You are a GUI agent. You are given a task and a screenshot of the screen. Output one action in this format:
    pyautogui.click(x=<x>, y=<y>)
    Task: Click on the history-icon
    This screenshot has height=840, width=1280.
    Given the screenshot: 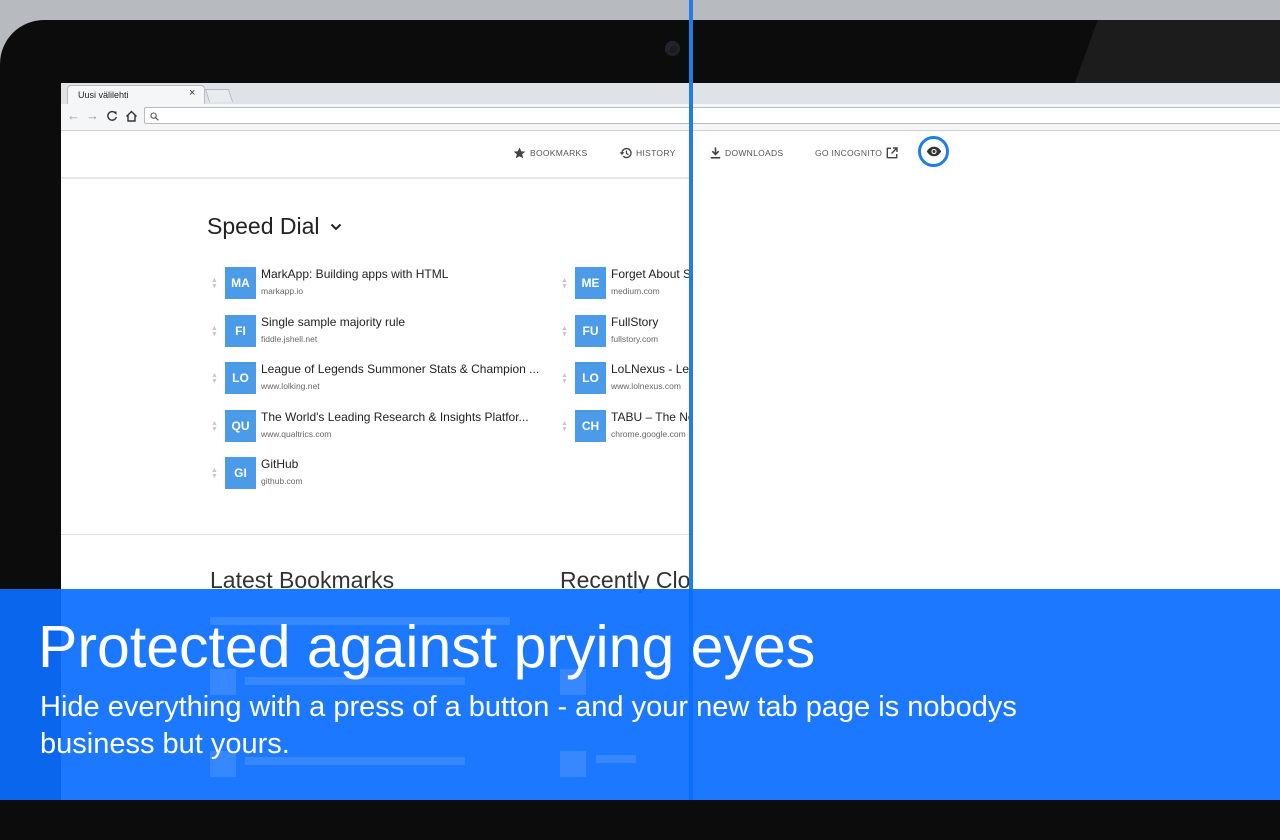 What is the action you would take?
    pyautogui.click(x=625, y=153)
    